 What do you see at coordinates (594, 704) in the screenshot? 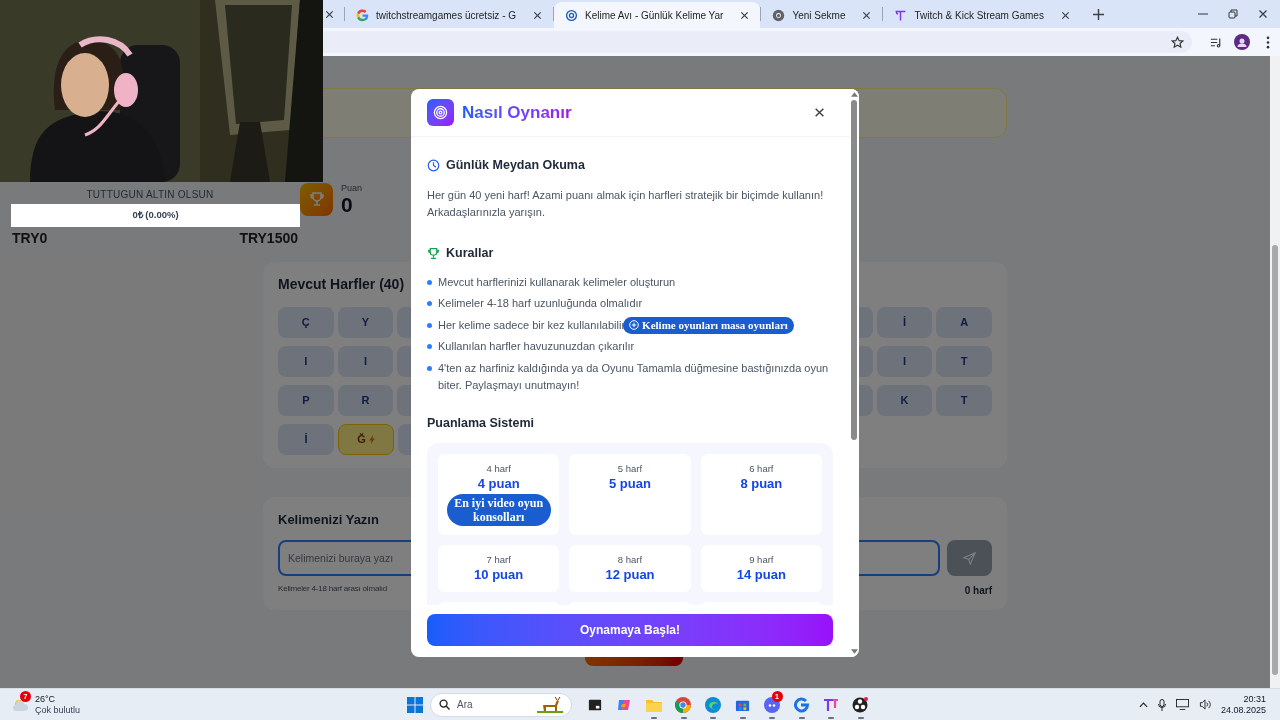
I see `terminal-icon` at bounding box center [594, 704].